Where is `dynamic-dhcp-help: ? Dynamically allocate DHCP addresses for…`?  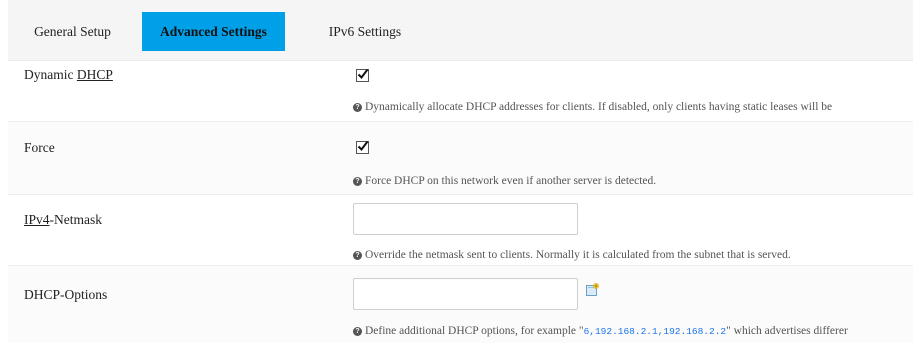
dynamic-dhcp-help: ? Dynamically allocate DHCP addresses for… is located at coordinates (592, 107).